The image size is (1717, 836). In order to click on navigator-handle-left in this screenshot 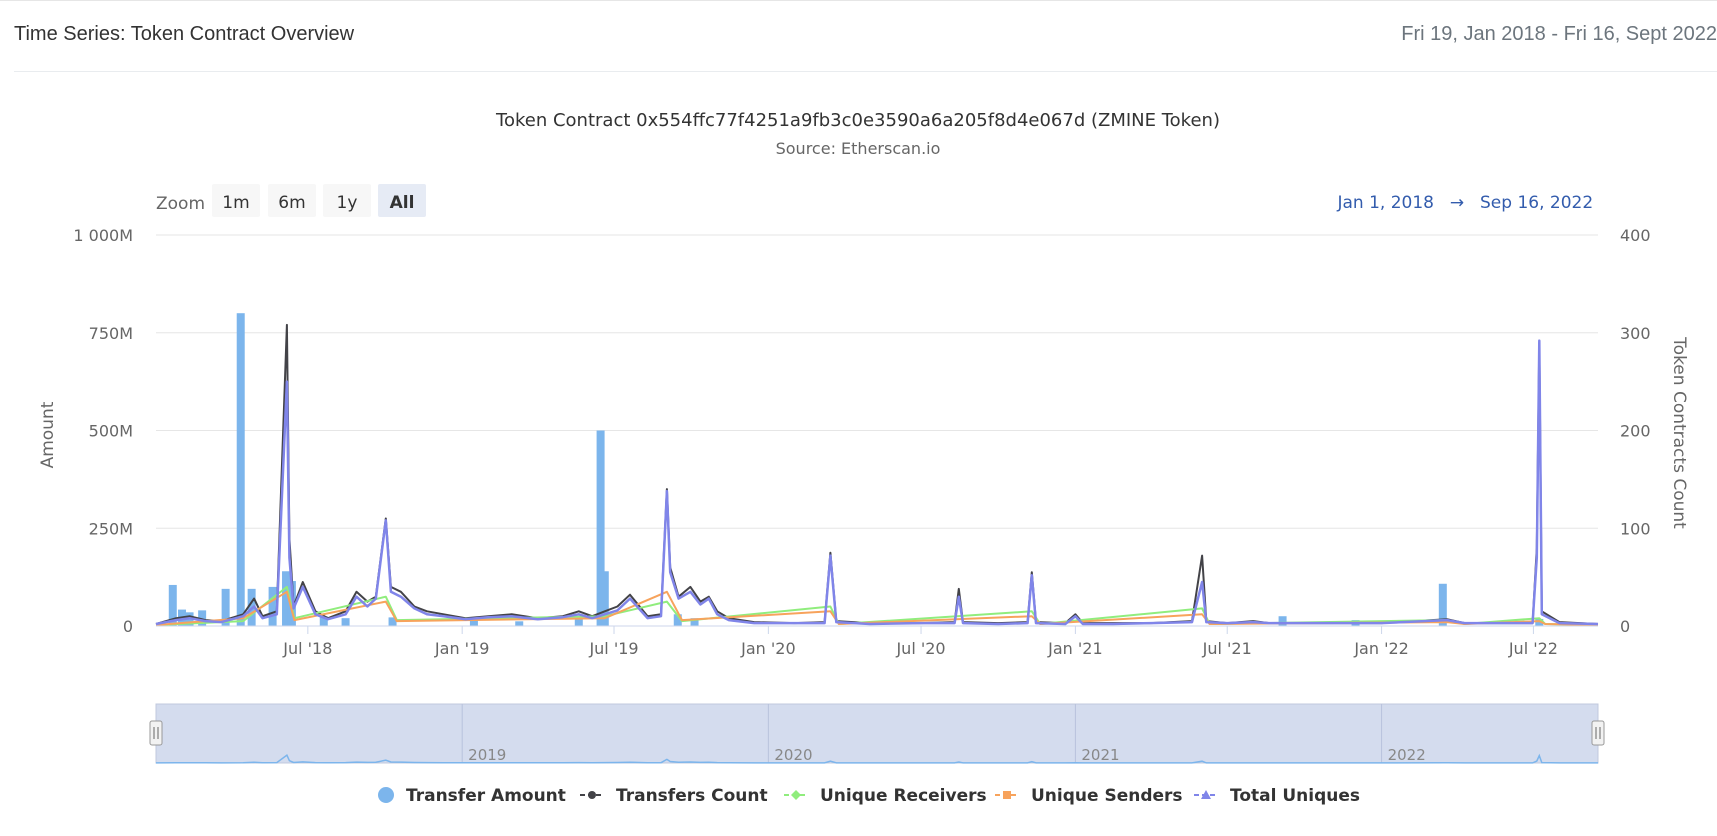, I will do `click(156, 733)`.